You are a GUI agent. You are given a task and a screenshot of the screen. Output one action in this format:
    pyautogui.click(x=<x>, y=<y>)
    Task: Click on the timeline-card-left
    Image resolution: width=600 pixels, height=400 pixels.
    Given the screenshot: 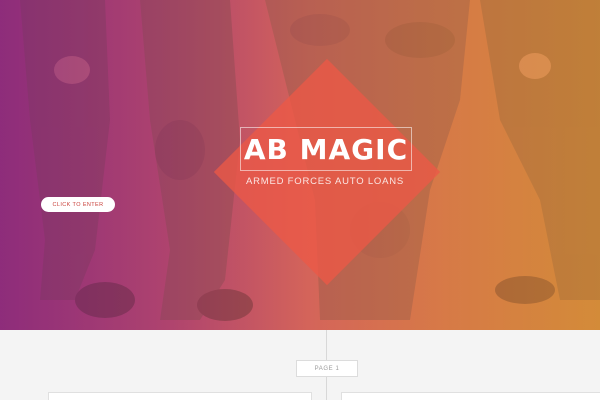 What is the action you would take?
    pyautogui.click(x=180, y=396)
    